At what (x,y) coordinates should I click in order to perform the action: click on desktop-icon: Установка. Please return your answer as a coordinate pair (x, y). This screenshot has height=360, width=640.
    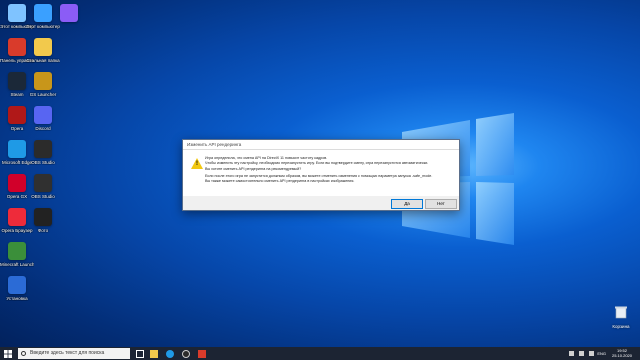
    Looking at the image, I should click on (17, 295).